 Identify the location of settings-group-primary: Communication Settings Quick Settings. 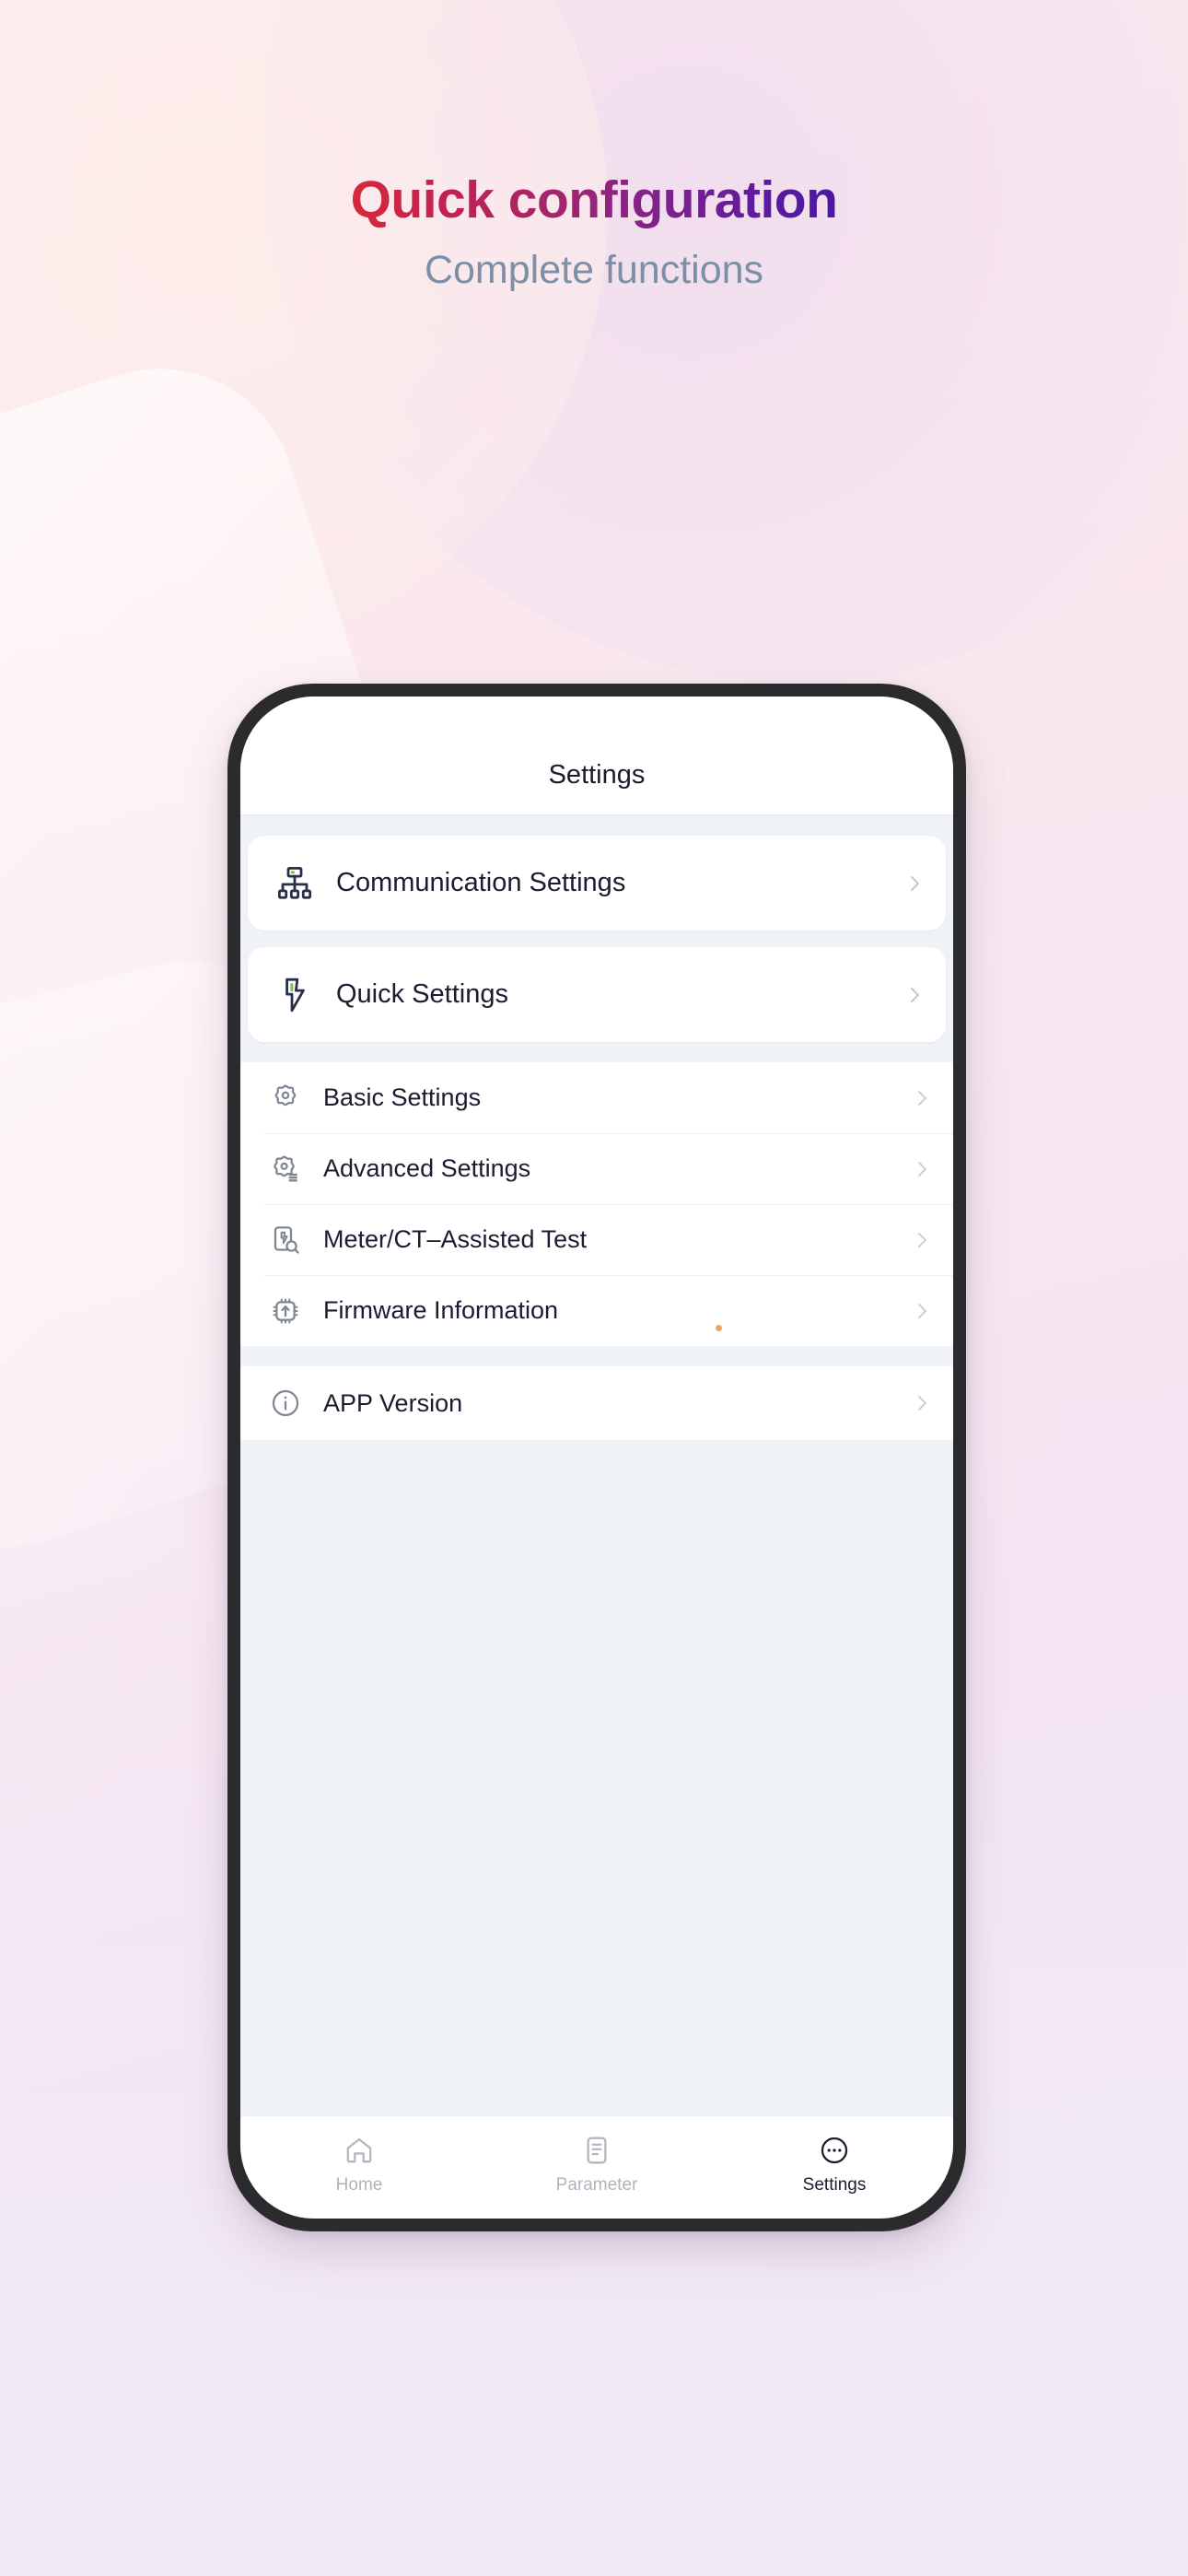
(596, 928).